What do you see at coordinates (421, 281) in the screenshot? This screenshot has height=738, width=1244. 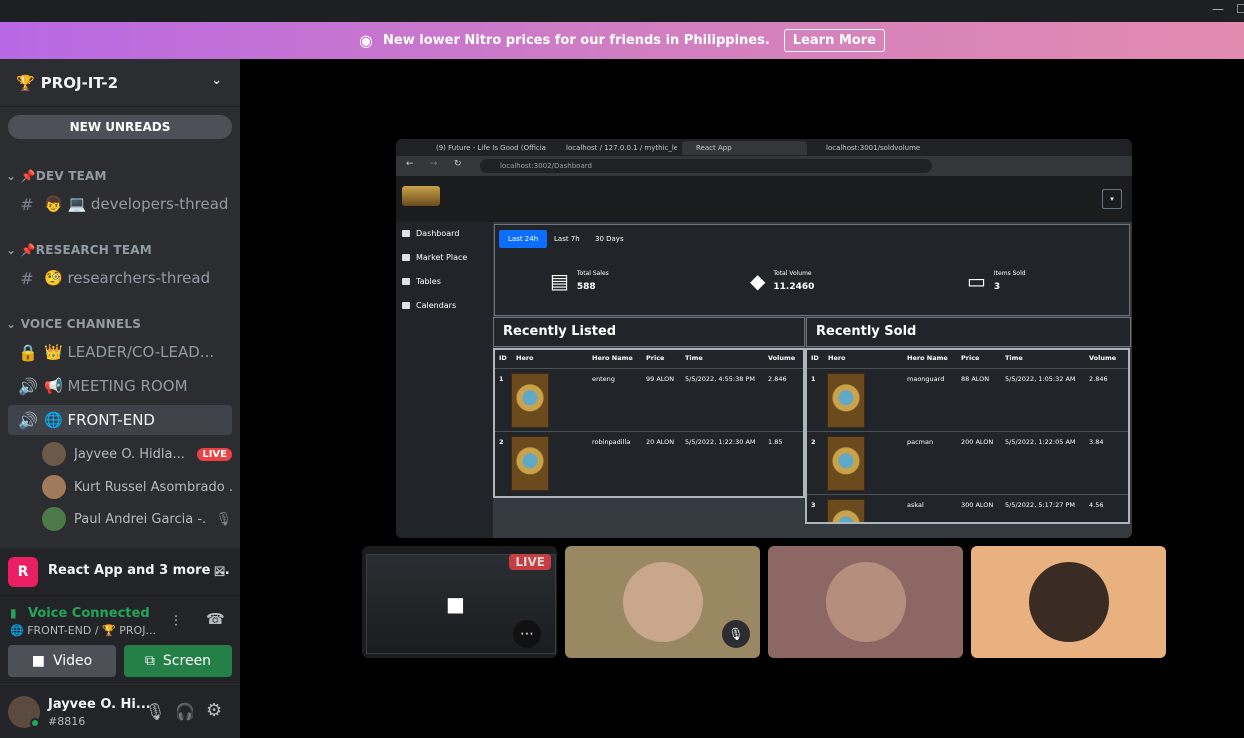 I see `nav-tables: Tables` at bounding box center [421, 281].